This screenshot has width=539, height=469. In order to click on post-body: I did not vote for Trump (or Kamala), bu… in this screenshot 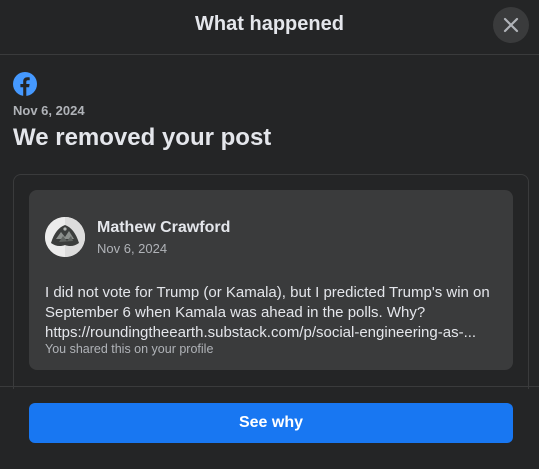, I will do `click(267, 302)`.